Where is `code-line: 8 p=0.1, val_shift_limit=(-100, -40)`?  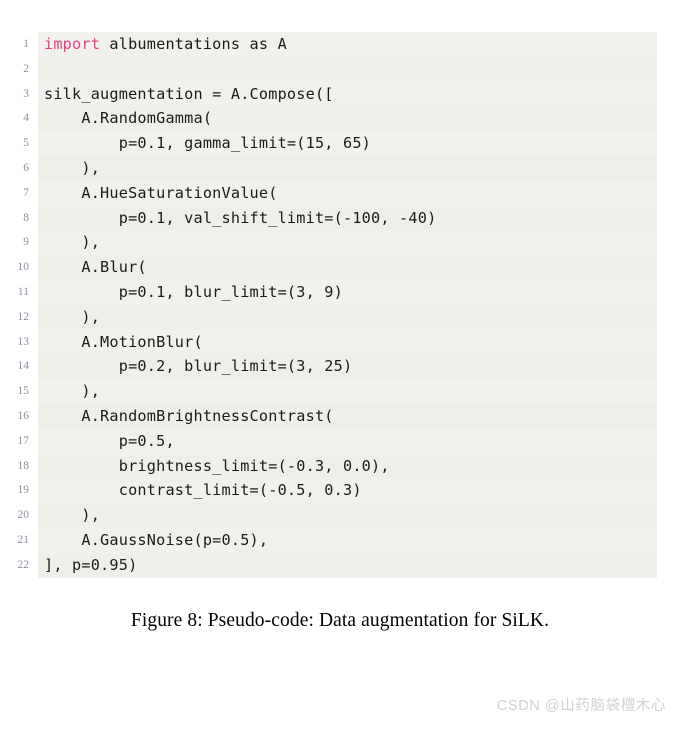 code-line: 8 p=0.1, val_shift_limit=(-100, -40) is located at coordinates (328, 218).